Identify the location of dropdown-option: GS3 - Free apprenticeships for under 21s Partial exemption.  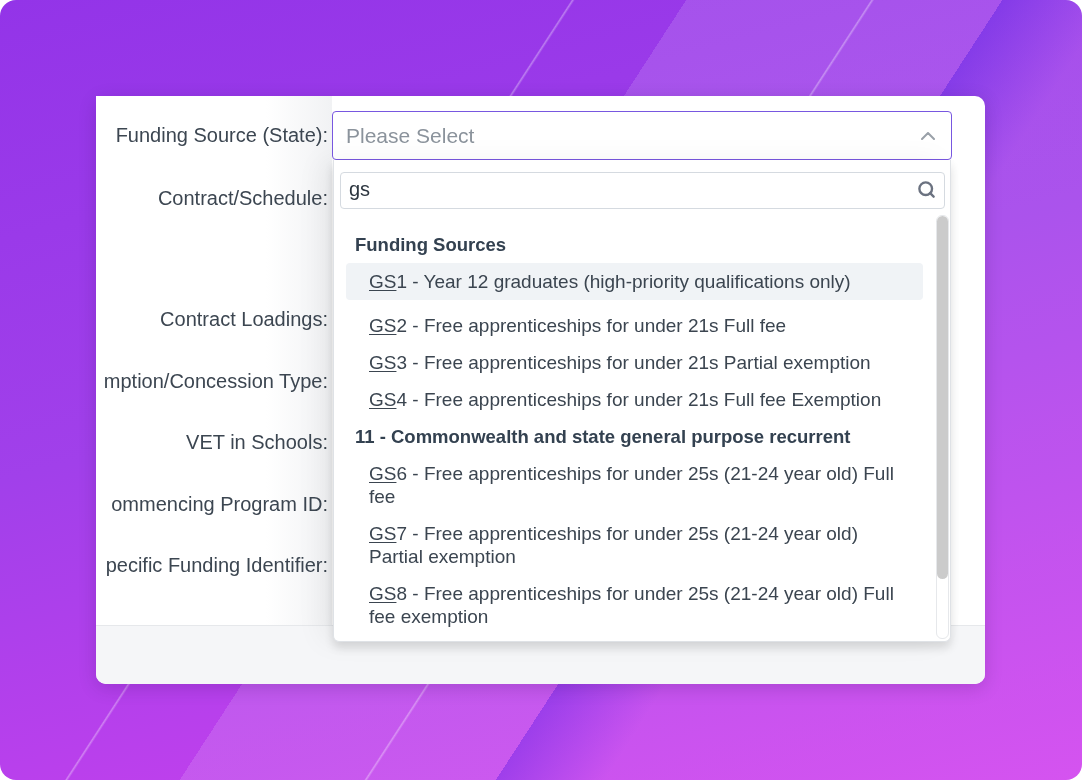
(634, 362).